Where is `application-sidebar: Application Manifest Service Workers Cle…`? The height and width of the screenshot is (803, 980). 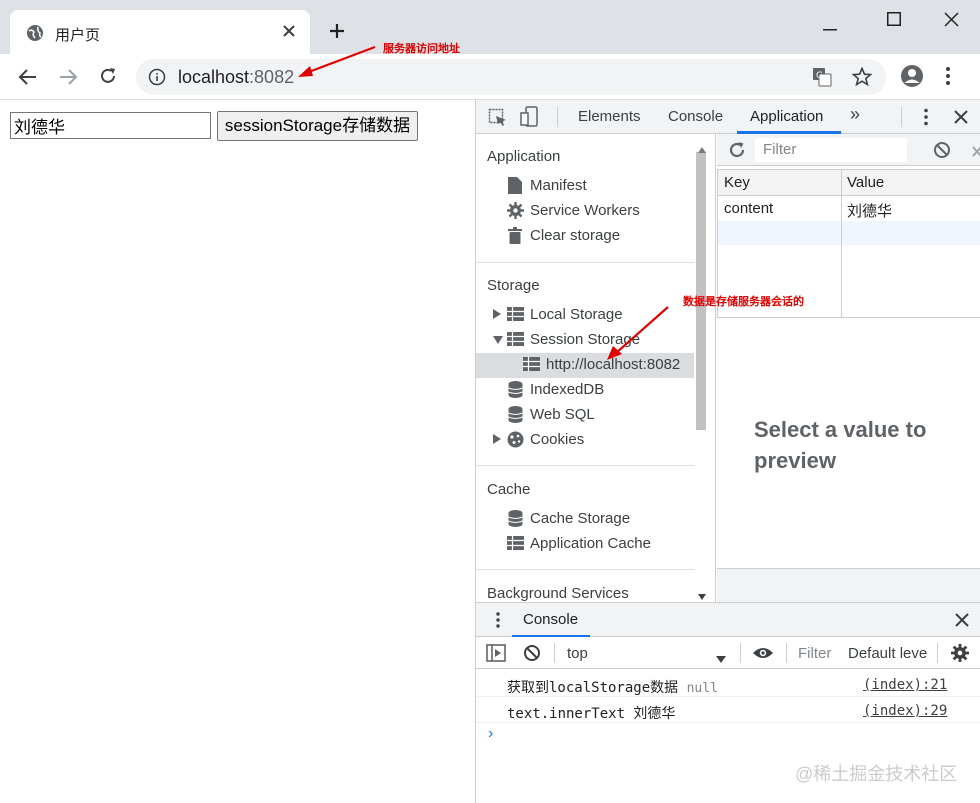
application-sidebar: Application Manifest Service Workers Cle… is located at coordinates (596, 368).